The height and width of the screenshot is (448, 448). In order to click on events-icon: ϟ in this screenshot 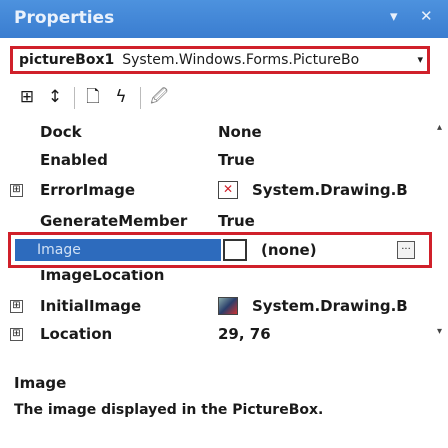, I will do `click(121, 97)`.